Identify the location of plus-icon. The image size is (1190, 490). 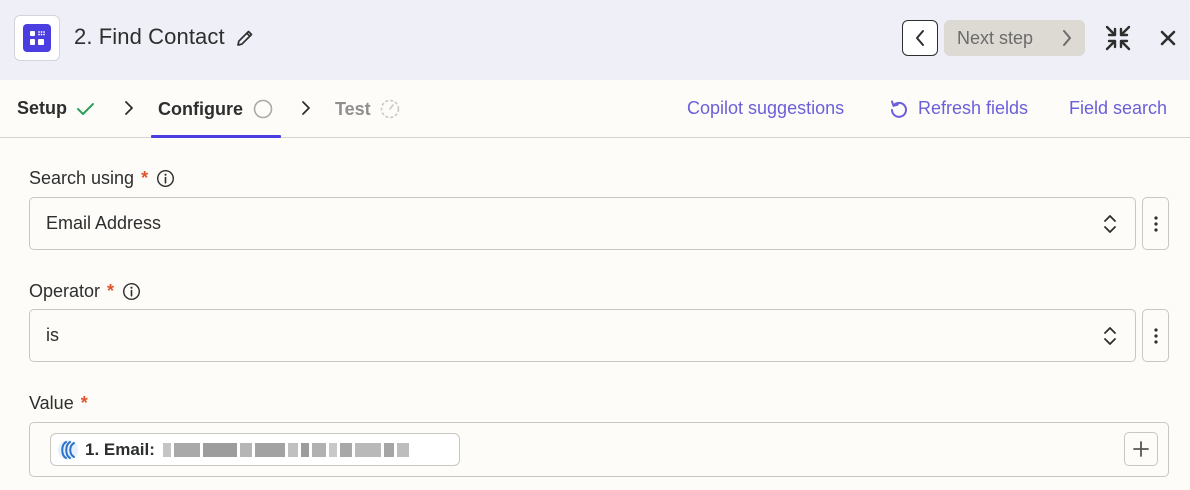
(1141, 449).